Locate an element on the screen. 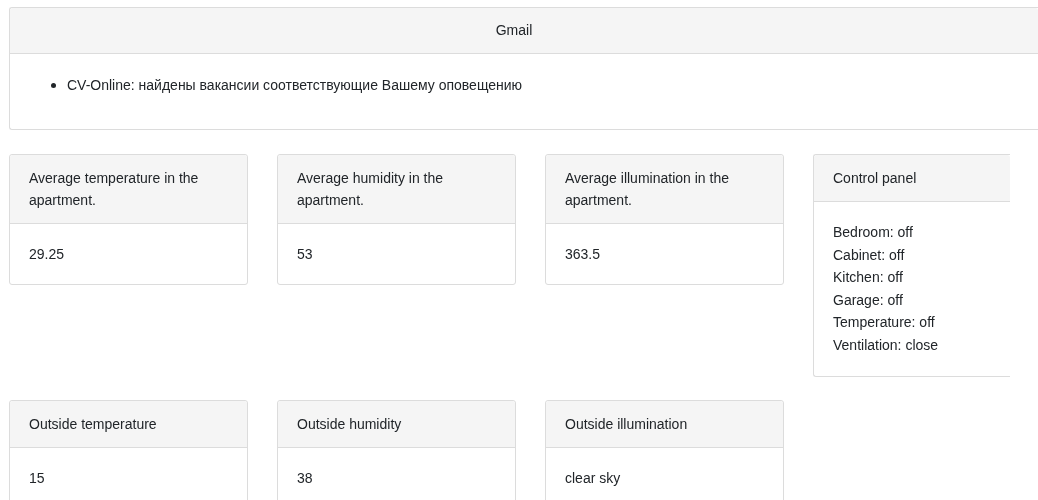 The image size is (1038, 500). card-value: 38 is located at coordinates (305, 478).